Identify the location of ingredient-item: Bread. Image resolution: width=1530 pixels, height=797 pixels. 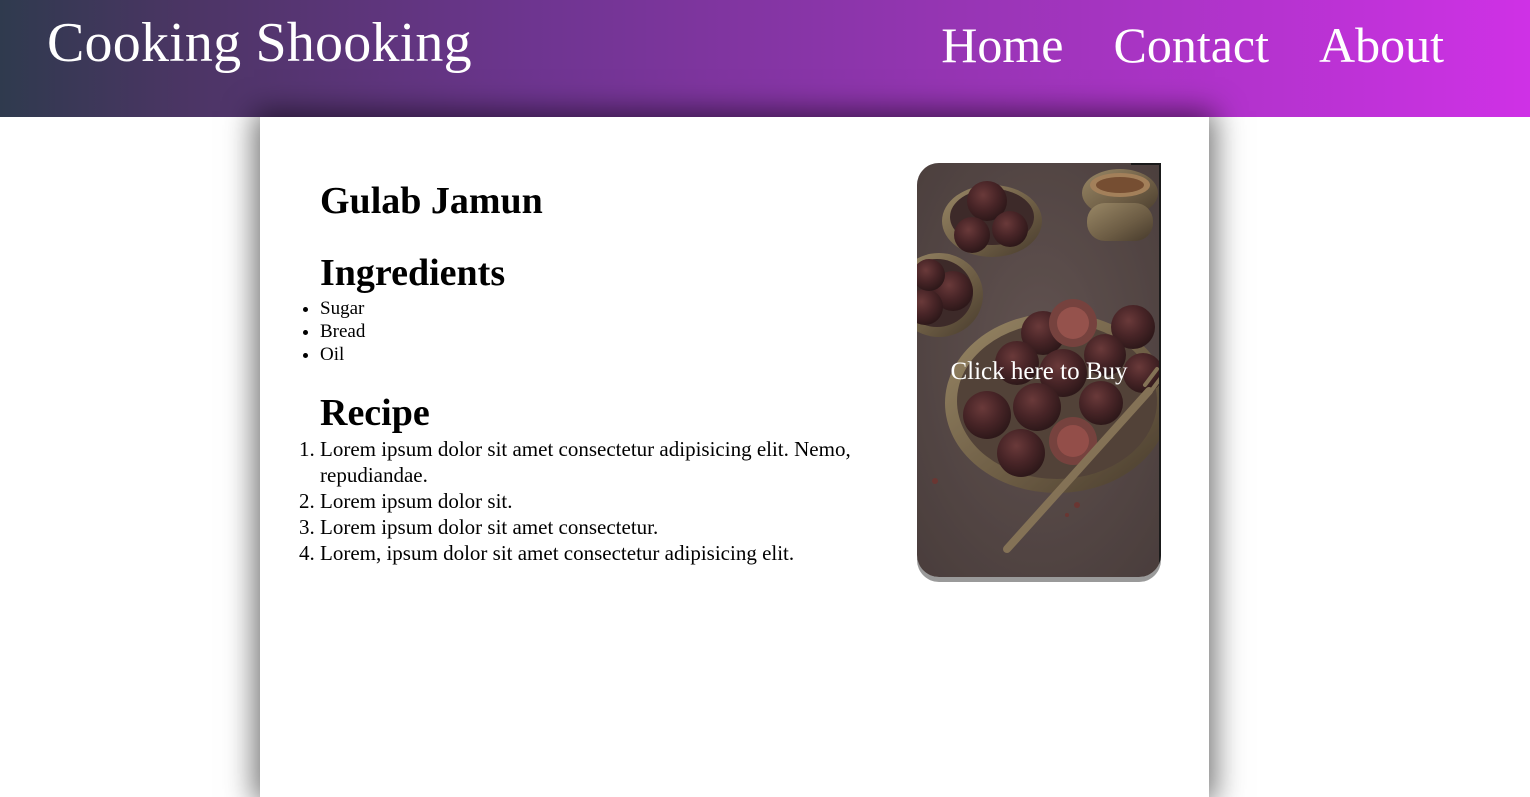
(342, 331).